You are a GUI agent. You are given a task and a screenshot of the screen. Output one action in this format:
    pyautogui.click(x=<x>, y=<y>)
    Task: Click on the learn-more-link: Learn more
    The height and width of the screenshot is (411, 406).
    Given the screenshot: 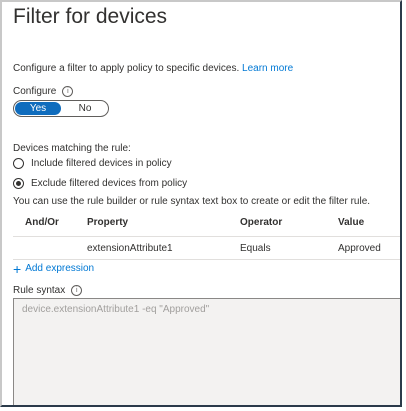 What is the action you would take?
    pyautogui.click(x=267, y=68)
    